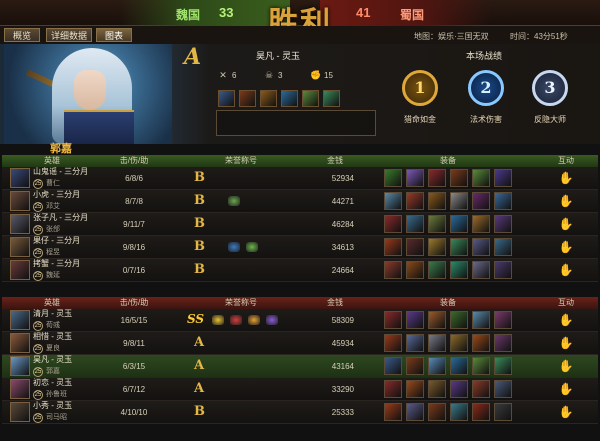 The image size is (600, 441). I want to click on player-row: 相惜 - 灵玉 25 夏良 9/8/11 A 45934 ✋, so click(300, 343).